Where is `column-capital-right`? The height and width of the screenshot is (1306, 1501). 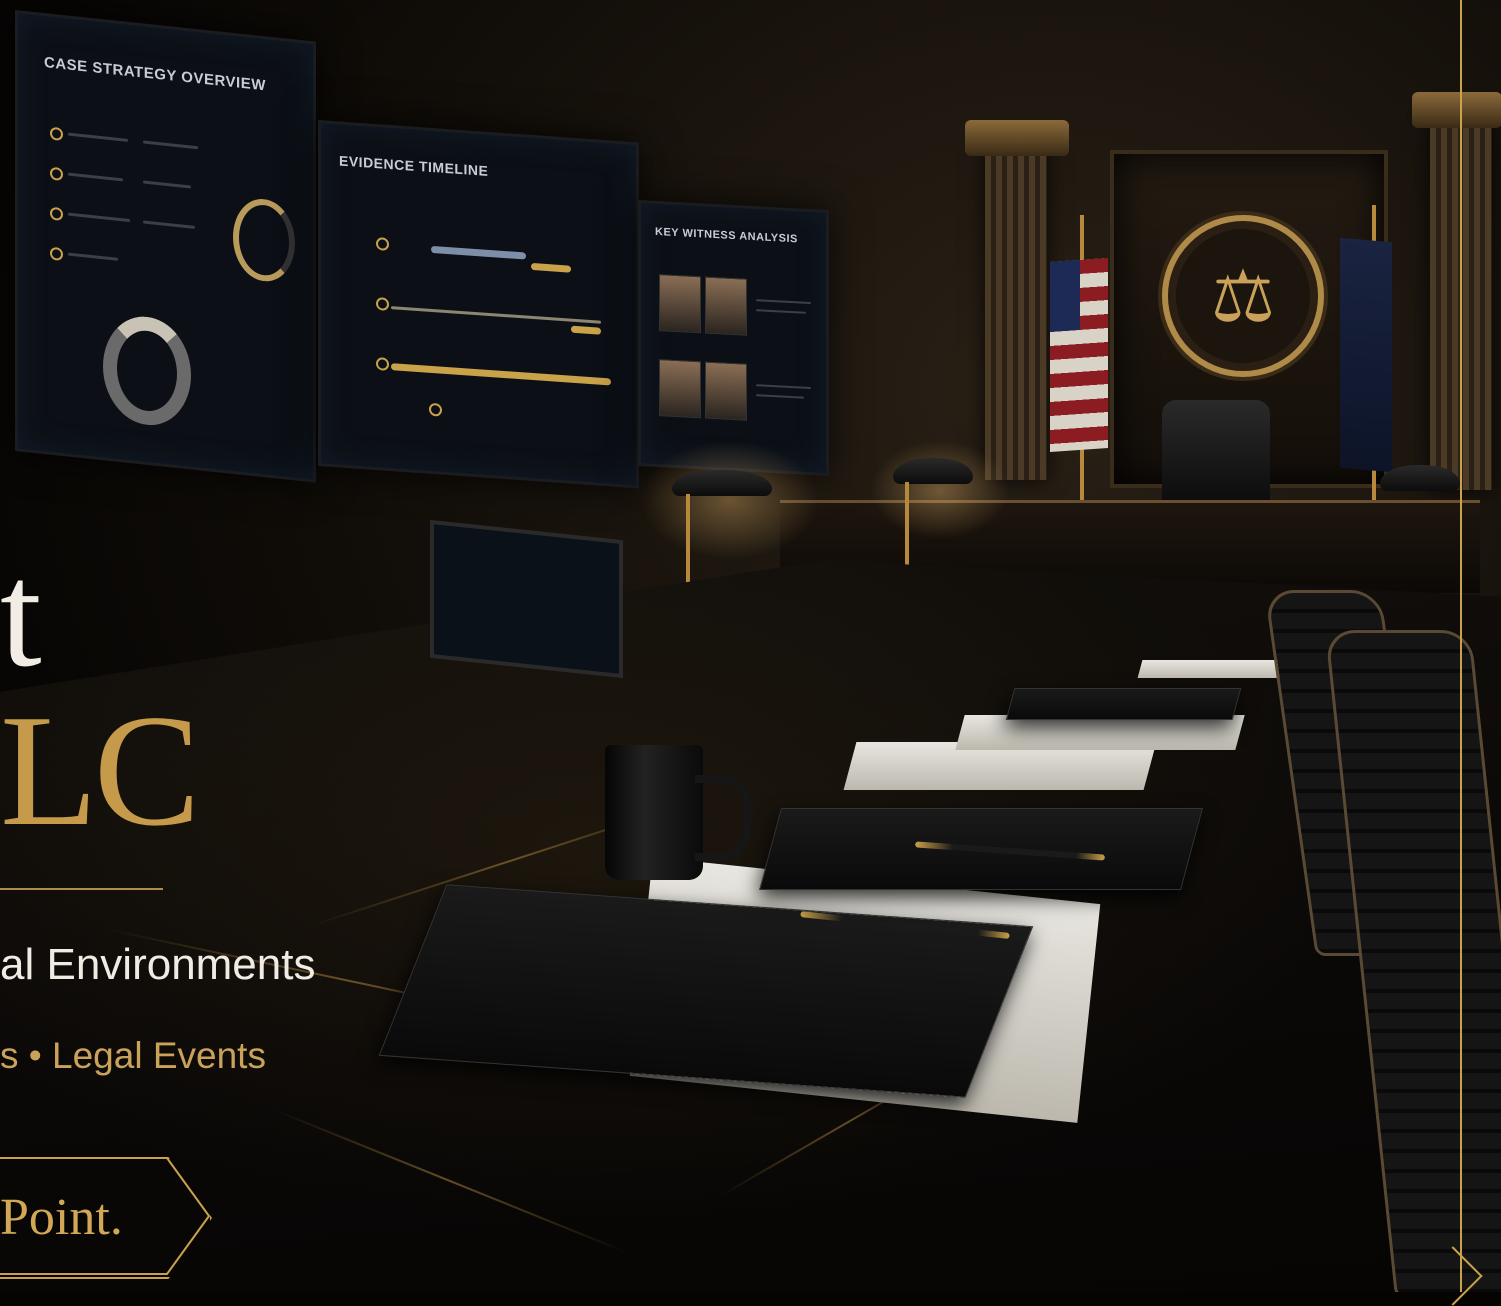 column-capital-right is located at coordinates (1456, 110).